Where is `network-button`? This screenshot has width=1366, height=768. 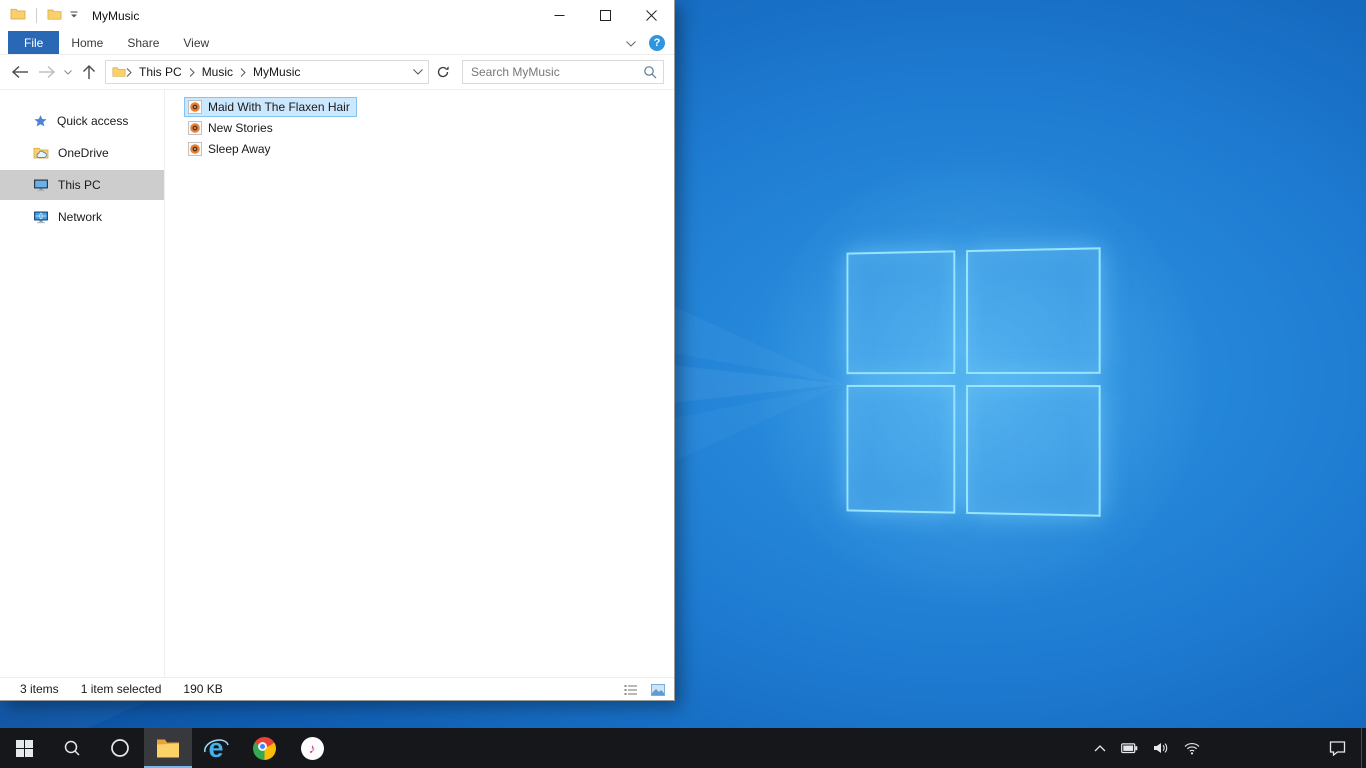 network-button is located at coordinates (1192, 748).